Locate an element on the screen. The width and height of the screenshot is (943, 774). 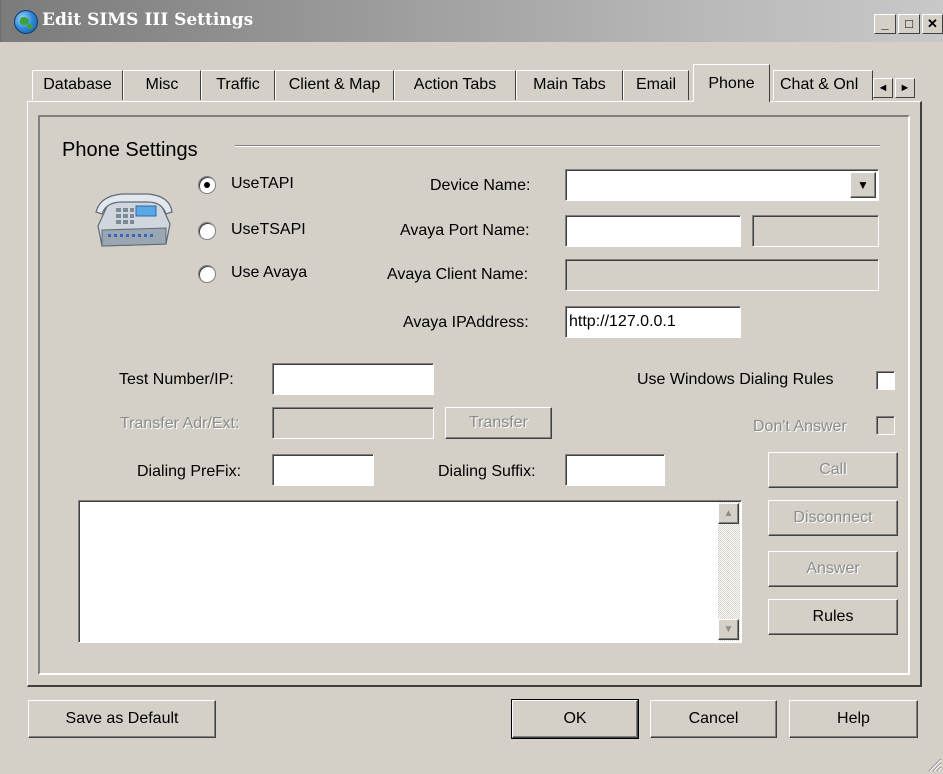
avaya-ip-input: http://127.0.0.1 is located at coordinates (653, 322).